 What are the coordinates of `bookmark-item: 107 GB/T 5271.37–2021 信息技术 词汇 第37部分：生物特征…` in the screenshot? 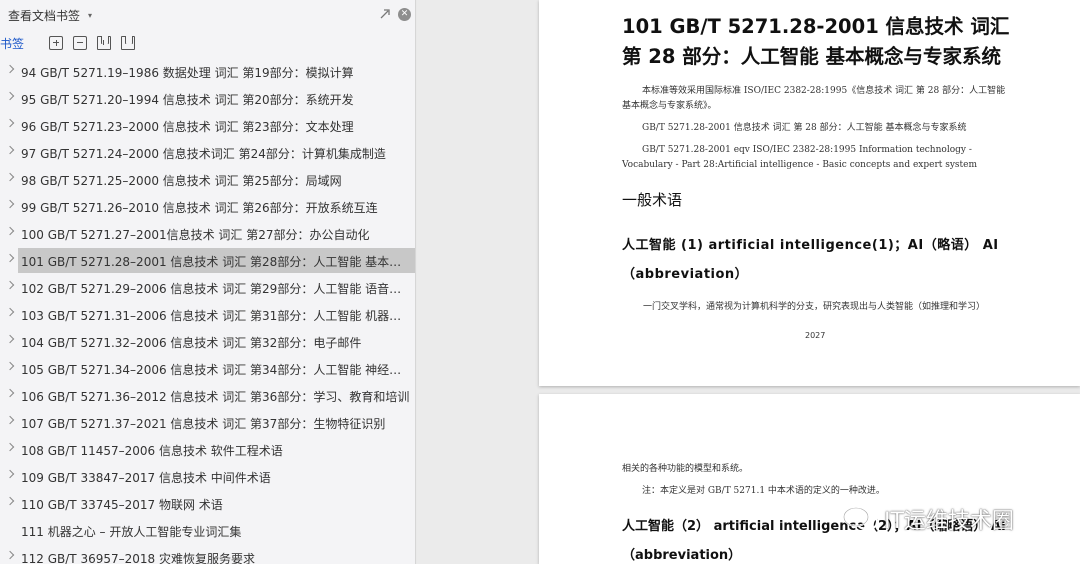 It's located at (208, 422).